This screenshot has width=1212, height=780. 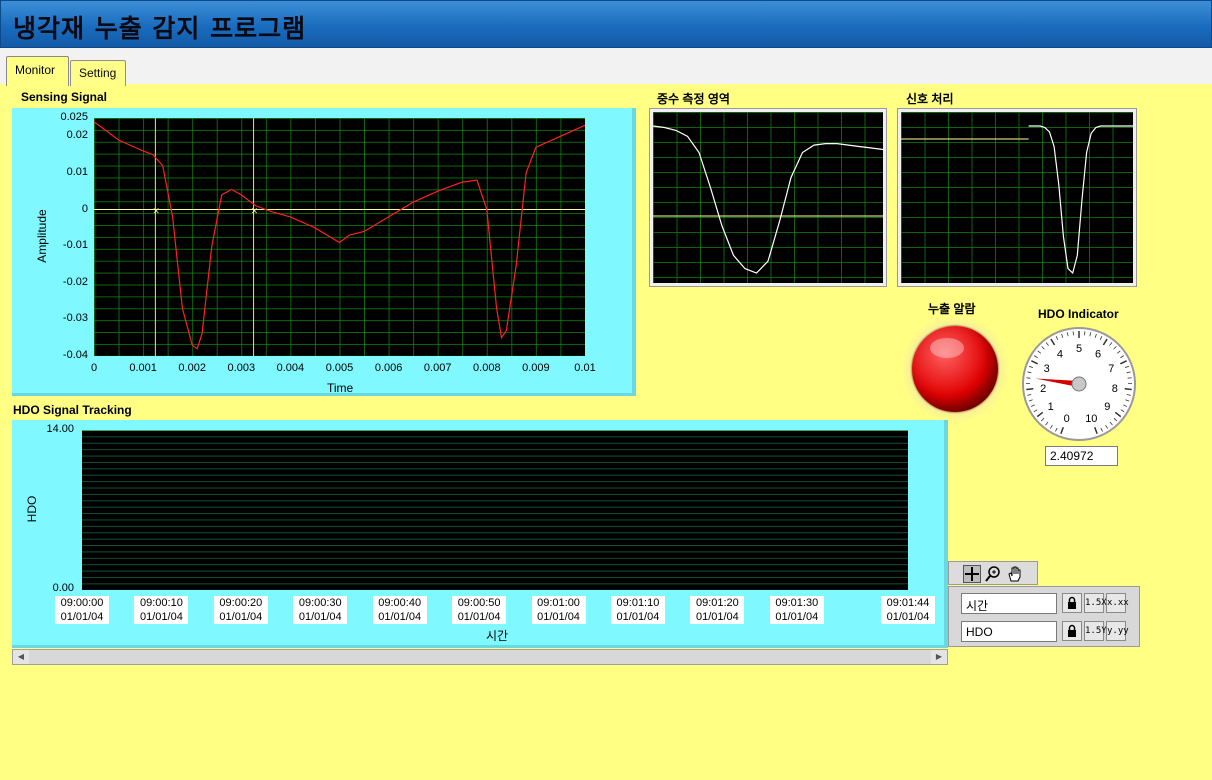 I want to click on x-lock-button, so click(x=1072, y=603).